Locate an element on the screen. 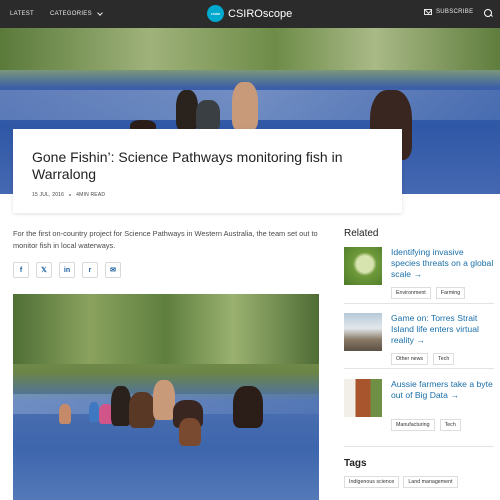 Image resolution: width=500 pixels, height=500 pixels. mail-icon is located at coordinates (428, 12).